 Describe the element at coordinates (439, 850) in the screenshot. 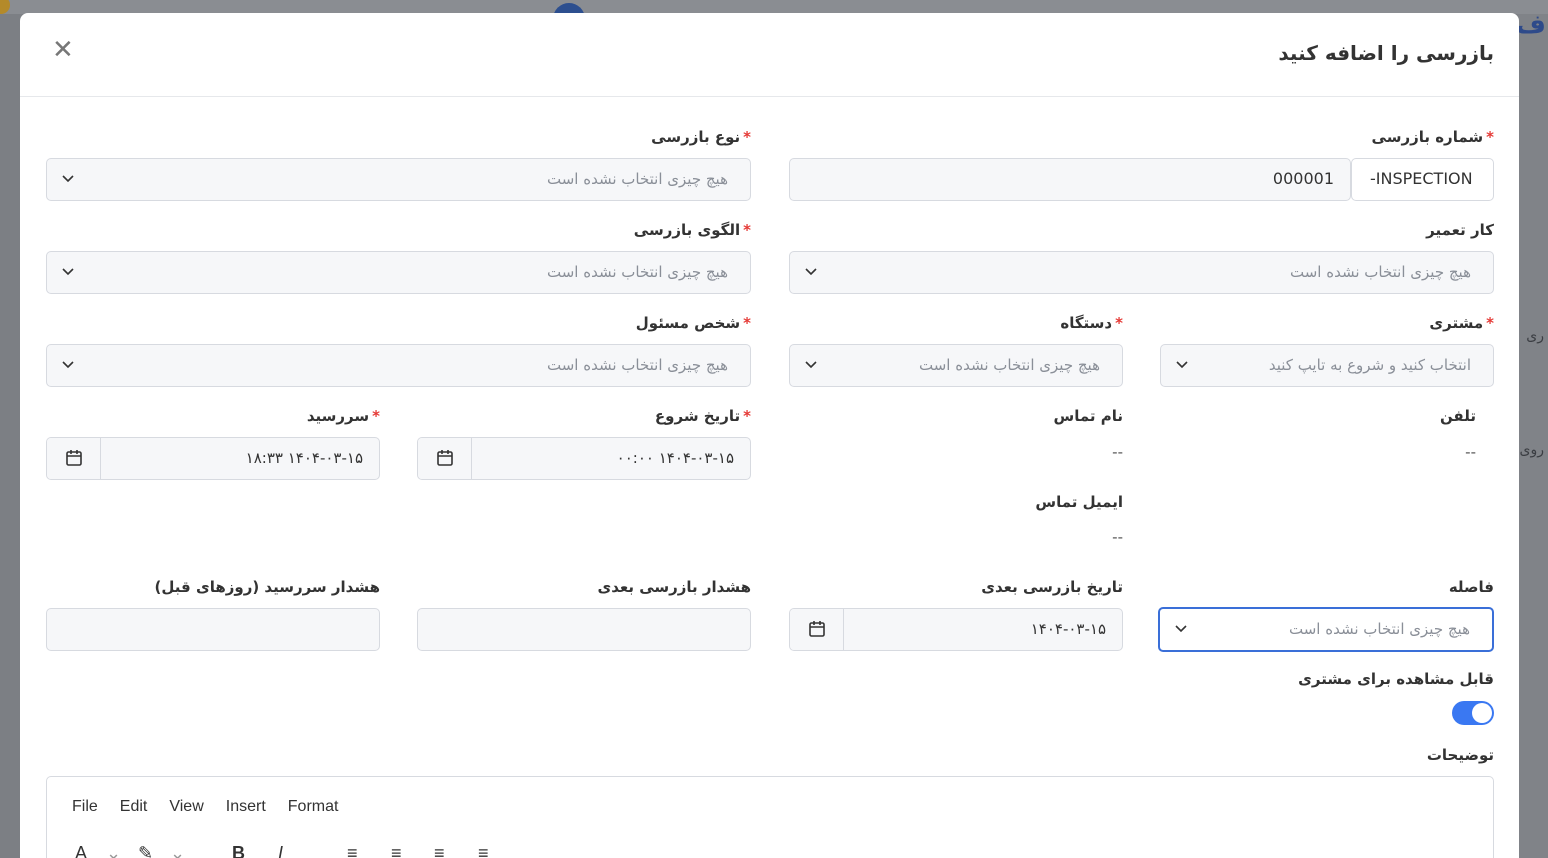

I see `align-right-icon: ≡` at that location.